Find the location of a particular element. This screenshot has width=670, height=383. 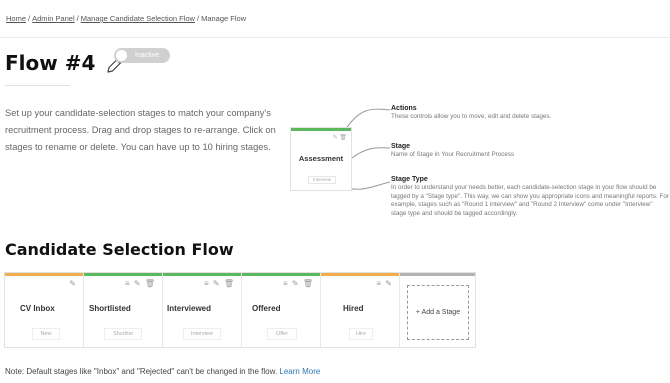

stage-name: Offered is located at coordinates (266, 308).